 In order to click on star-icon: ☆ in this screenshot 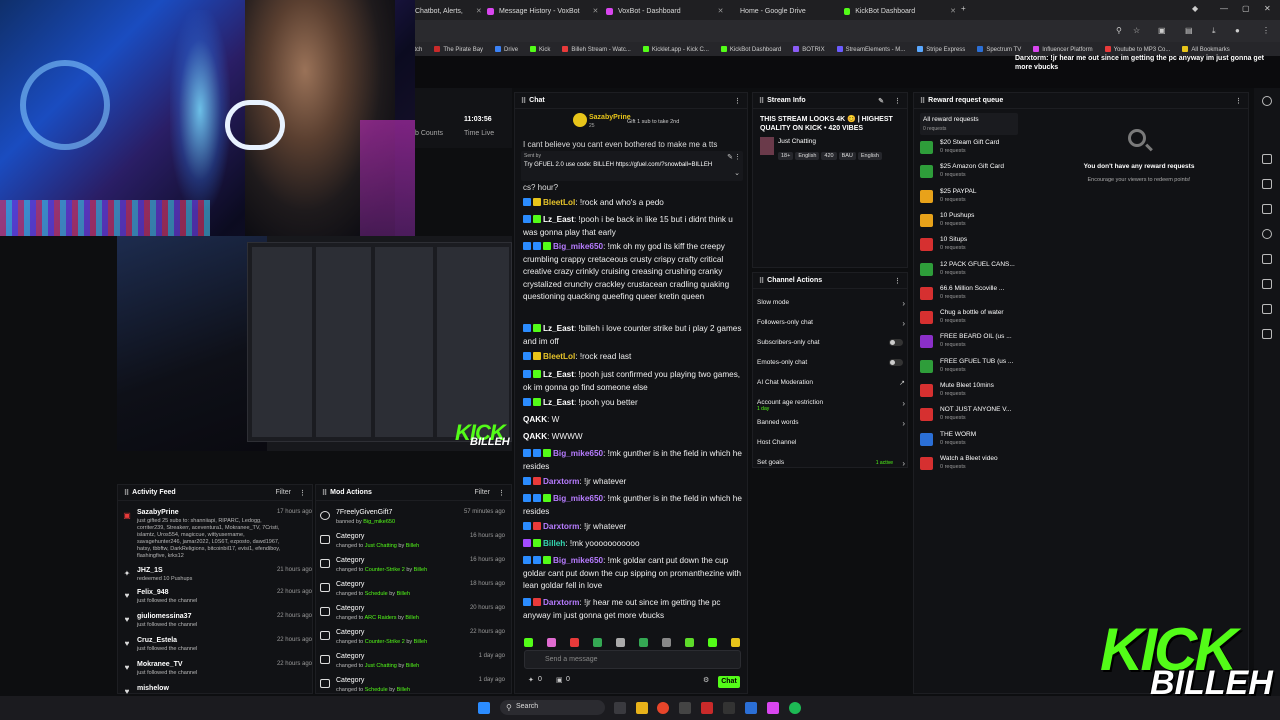, I will do `click(1136, 30)`.